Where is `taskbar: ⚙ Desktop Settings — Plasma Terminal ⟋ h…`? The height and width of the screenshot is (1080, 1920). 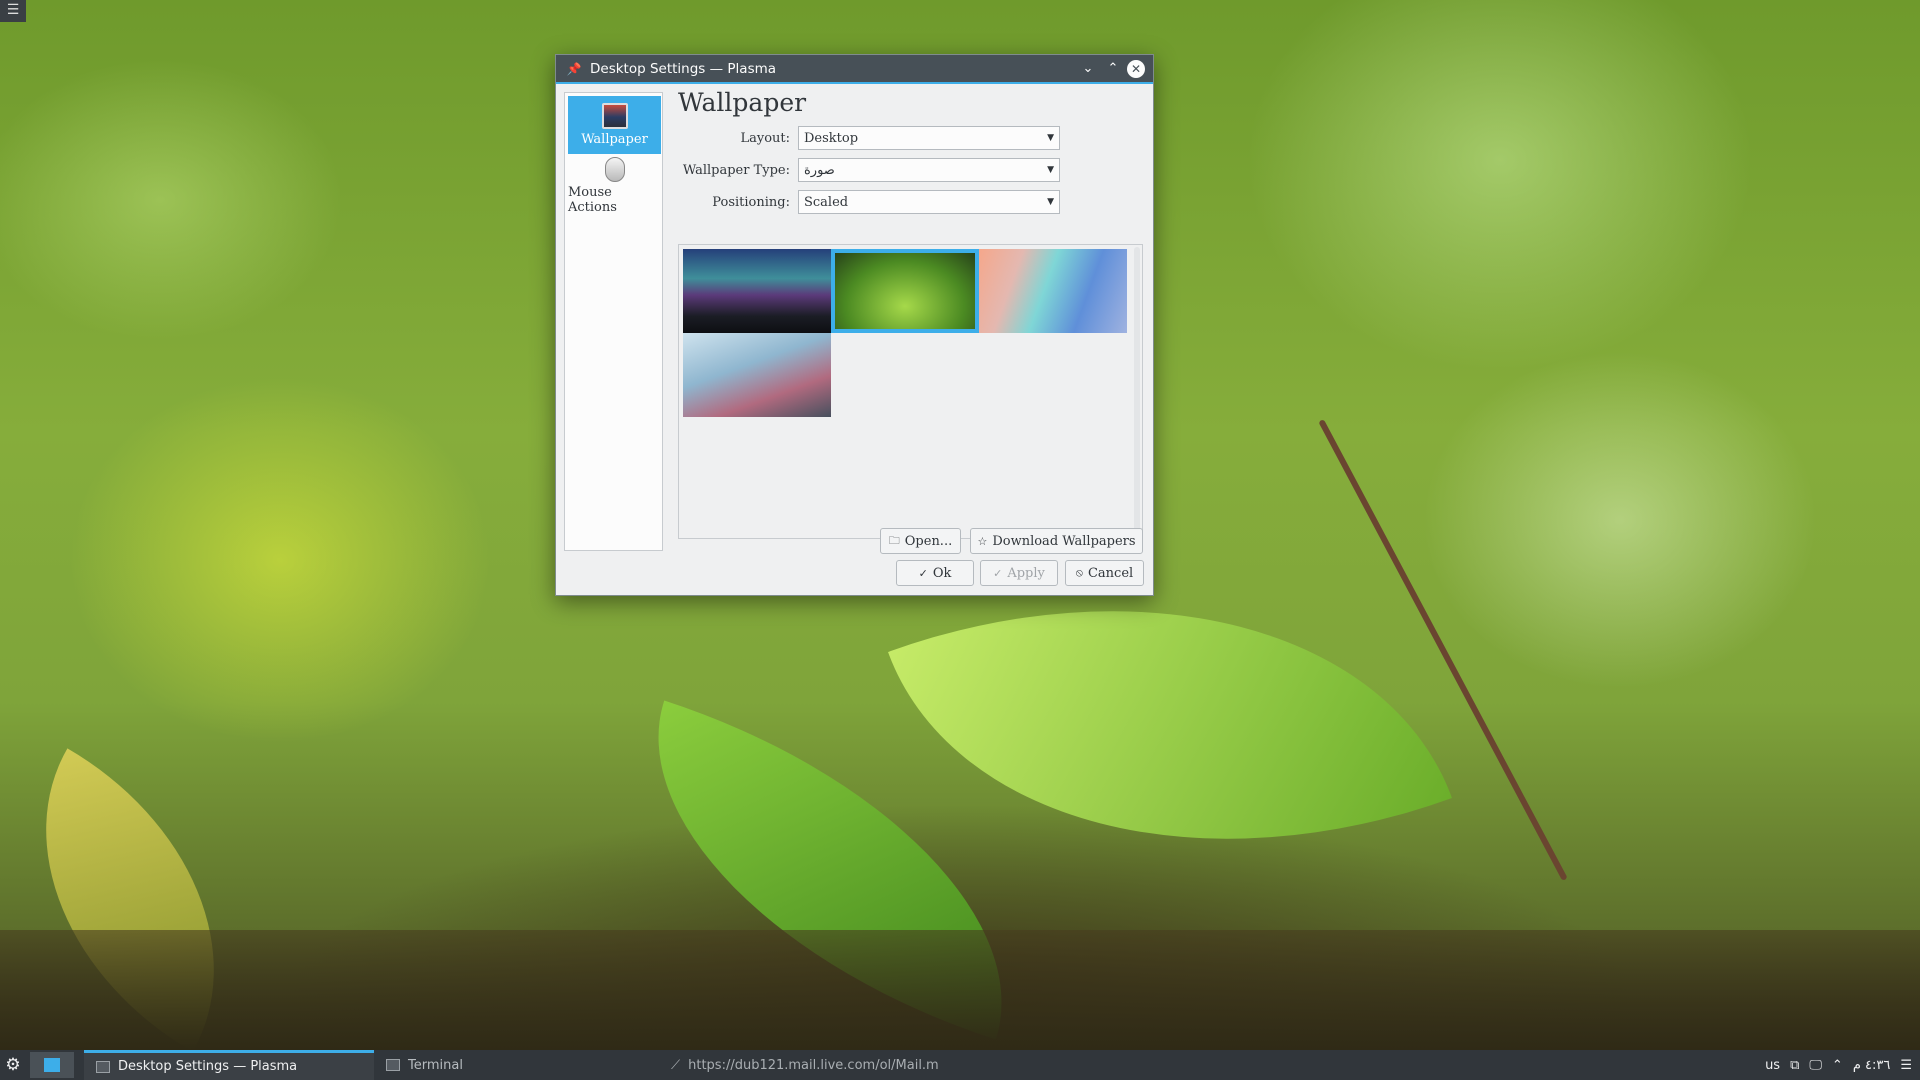 taskbar: ⚙ Desktop Settings — Plasma Terminal ⟋ h… is located at coordinates (960, 1065).